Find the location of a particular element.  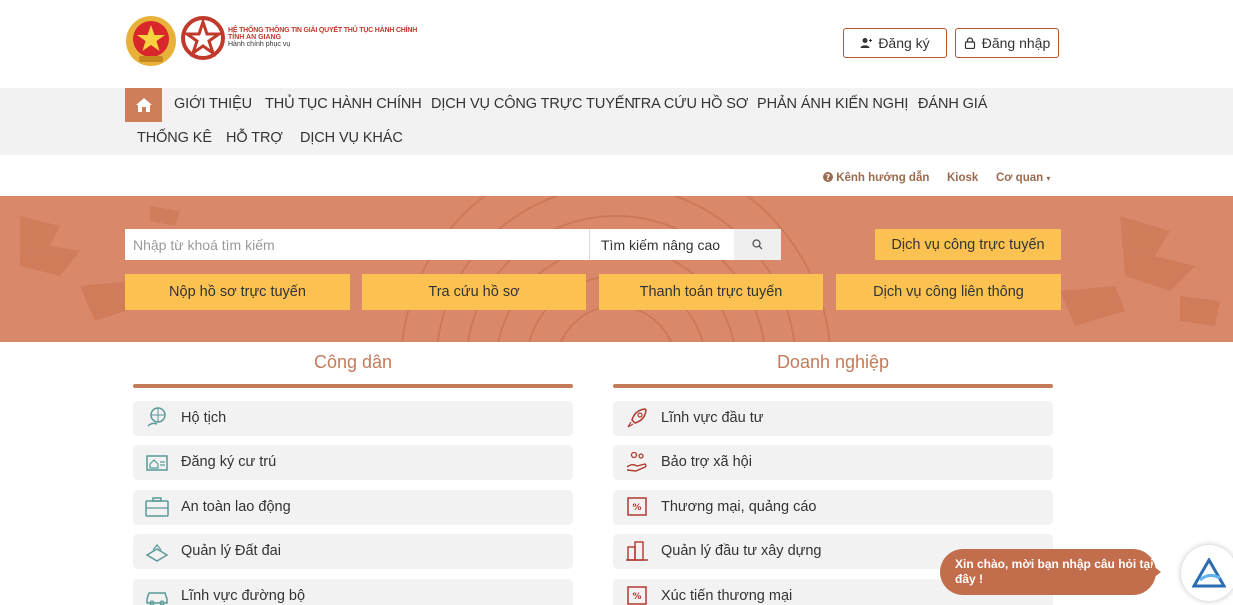

user-plus-icon is located at coordinates (866, 43).